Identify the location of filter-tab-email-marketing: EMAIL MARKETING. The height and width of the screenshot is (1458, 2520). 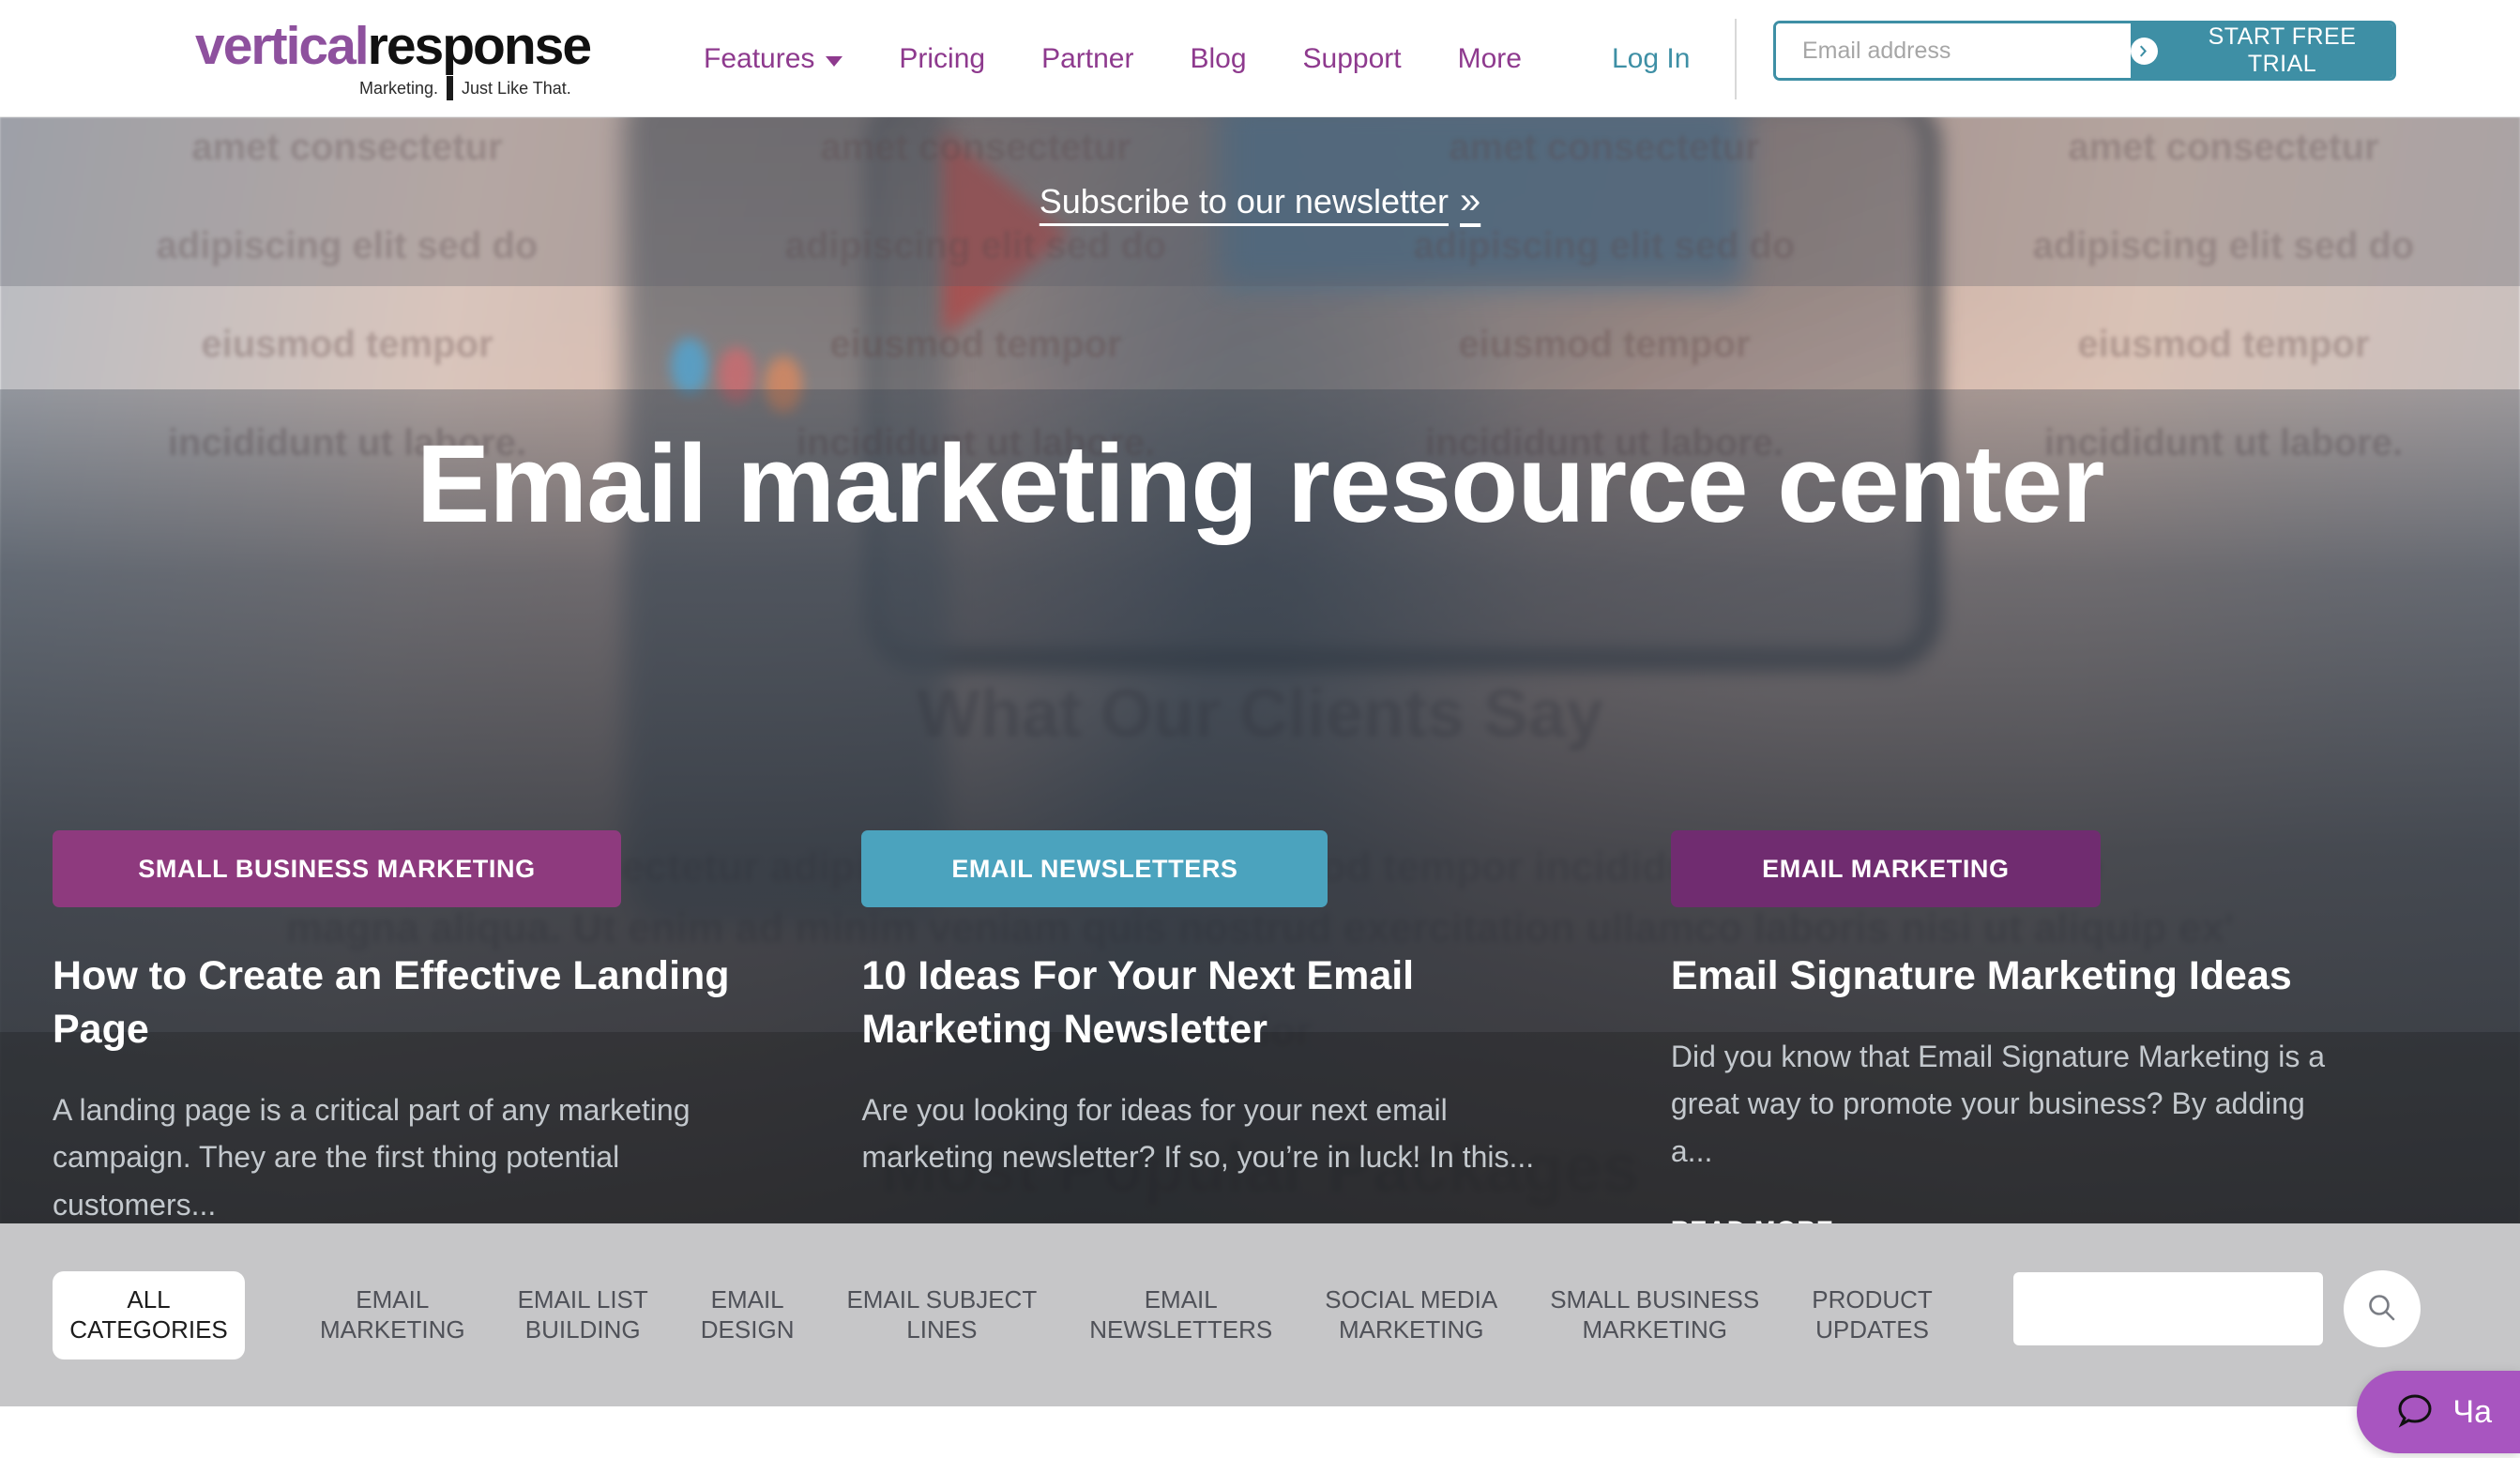
(393, 1314).